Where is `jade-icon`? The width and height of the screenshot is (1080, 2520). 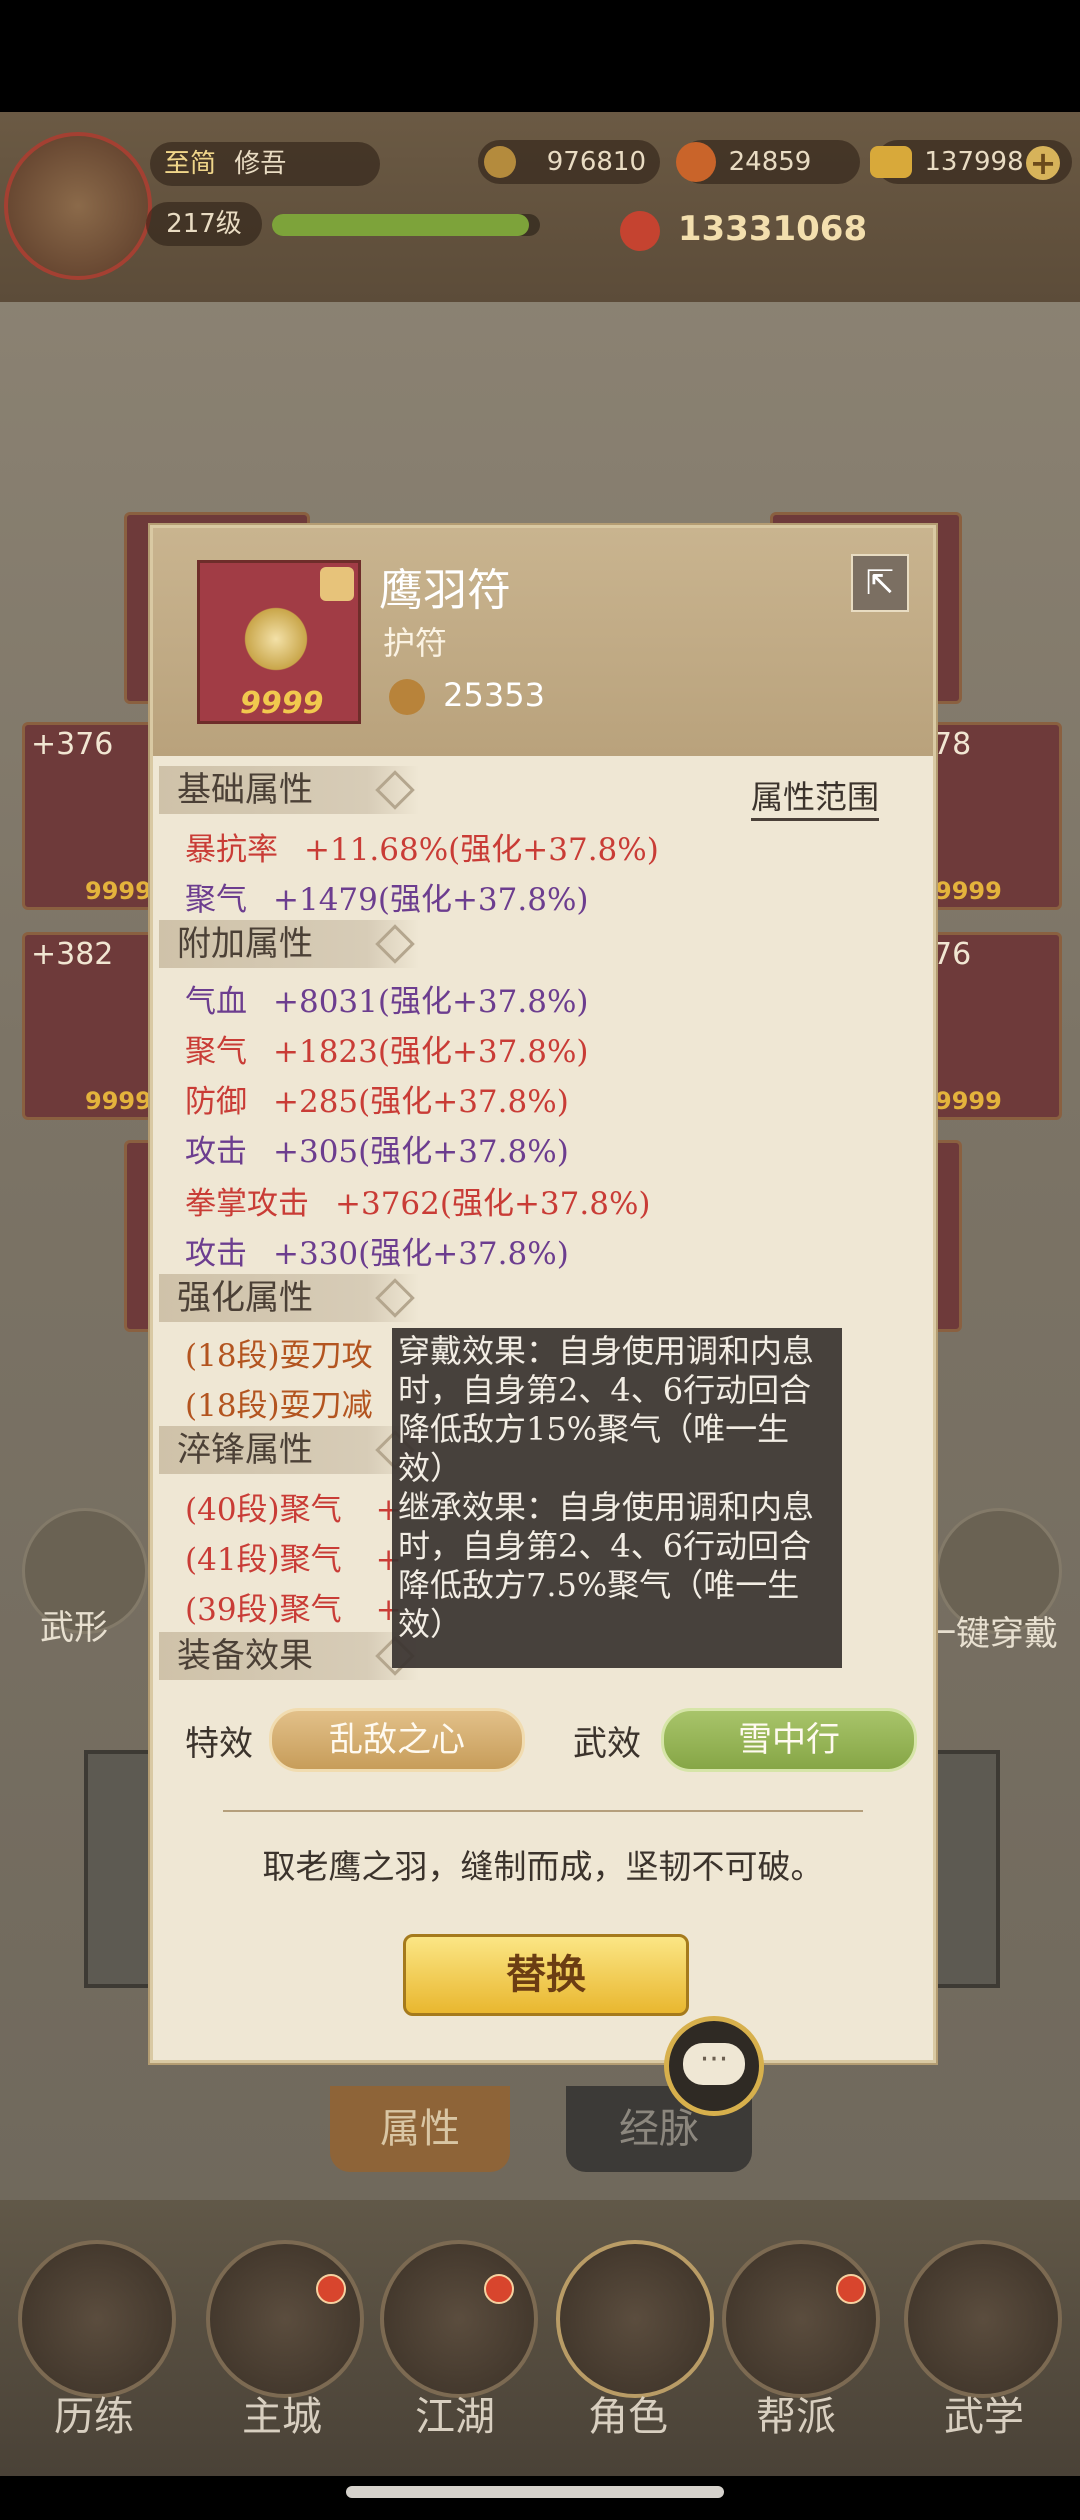
jade-icon is located at coordinates (696, 162).